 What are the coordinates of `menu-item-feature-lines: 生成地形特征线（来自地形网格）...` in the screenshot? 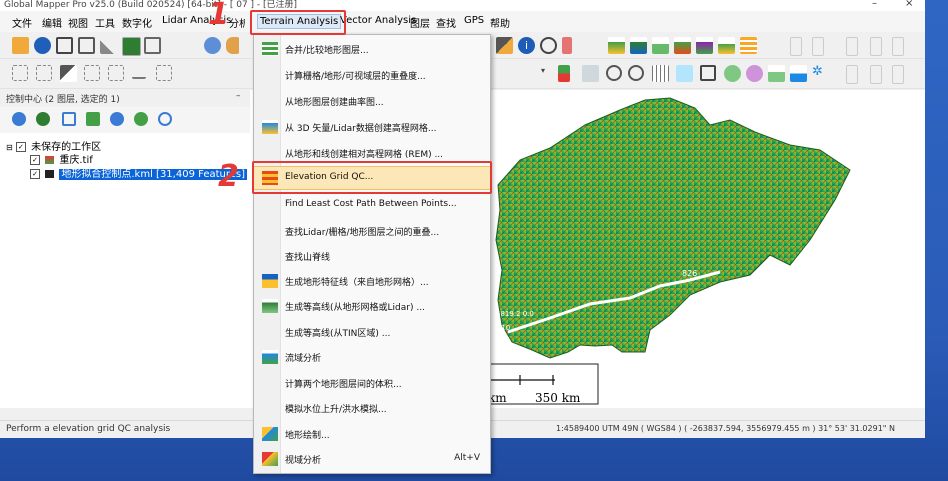 It's located at (372, 281).